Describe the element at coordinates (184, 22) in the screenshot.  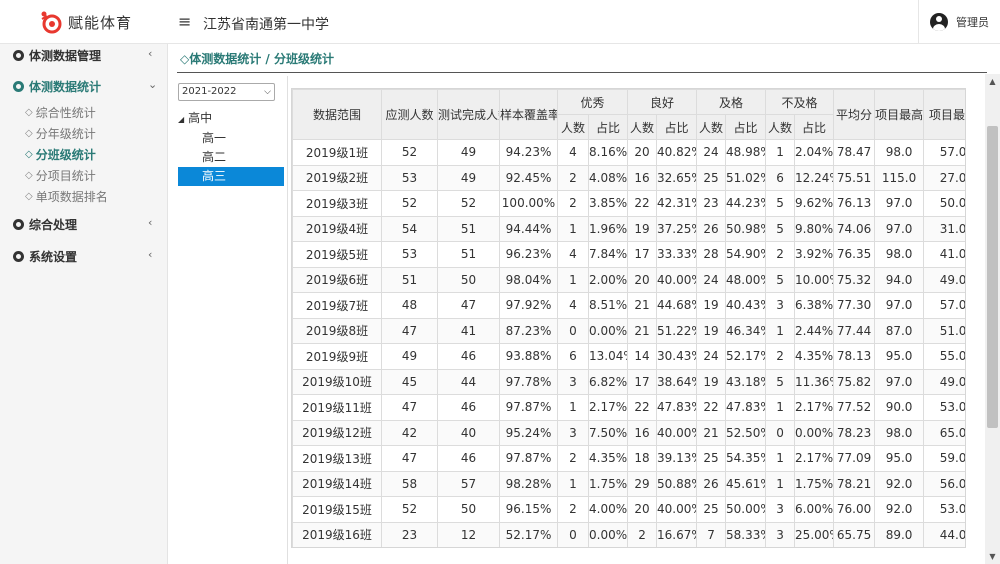
I see `menu-toggle-icon: ≡` at that location.